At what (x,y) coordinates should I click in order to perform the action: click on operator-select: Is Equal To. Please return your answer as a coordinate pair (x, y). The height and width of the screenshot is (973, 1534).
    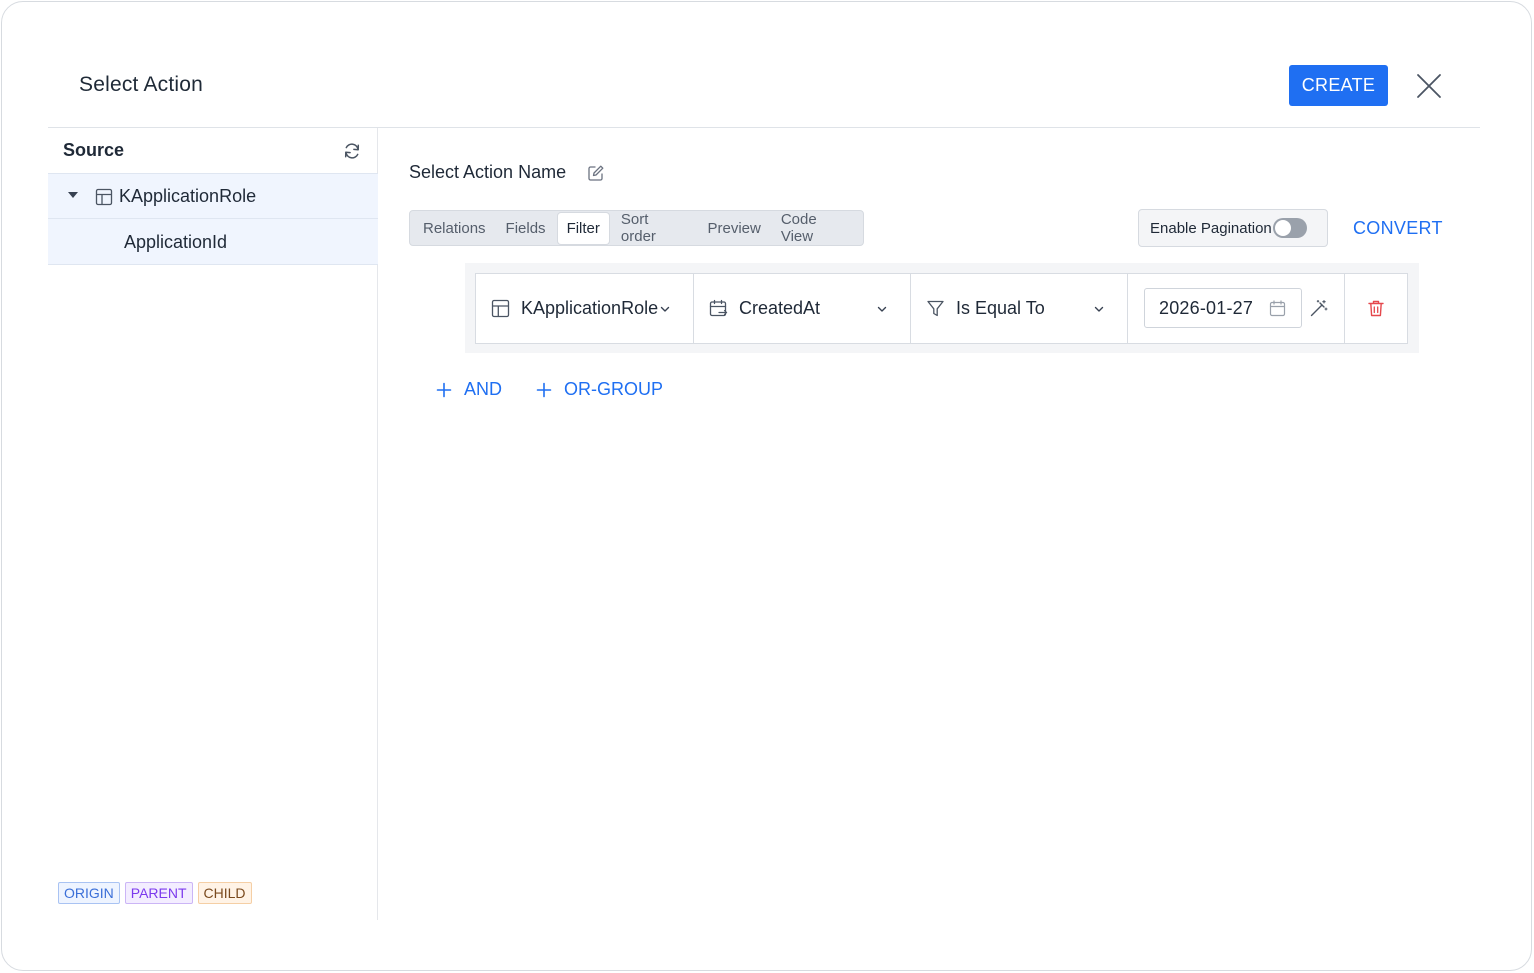
    Looking at the image, I should click on (1019, 308).